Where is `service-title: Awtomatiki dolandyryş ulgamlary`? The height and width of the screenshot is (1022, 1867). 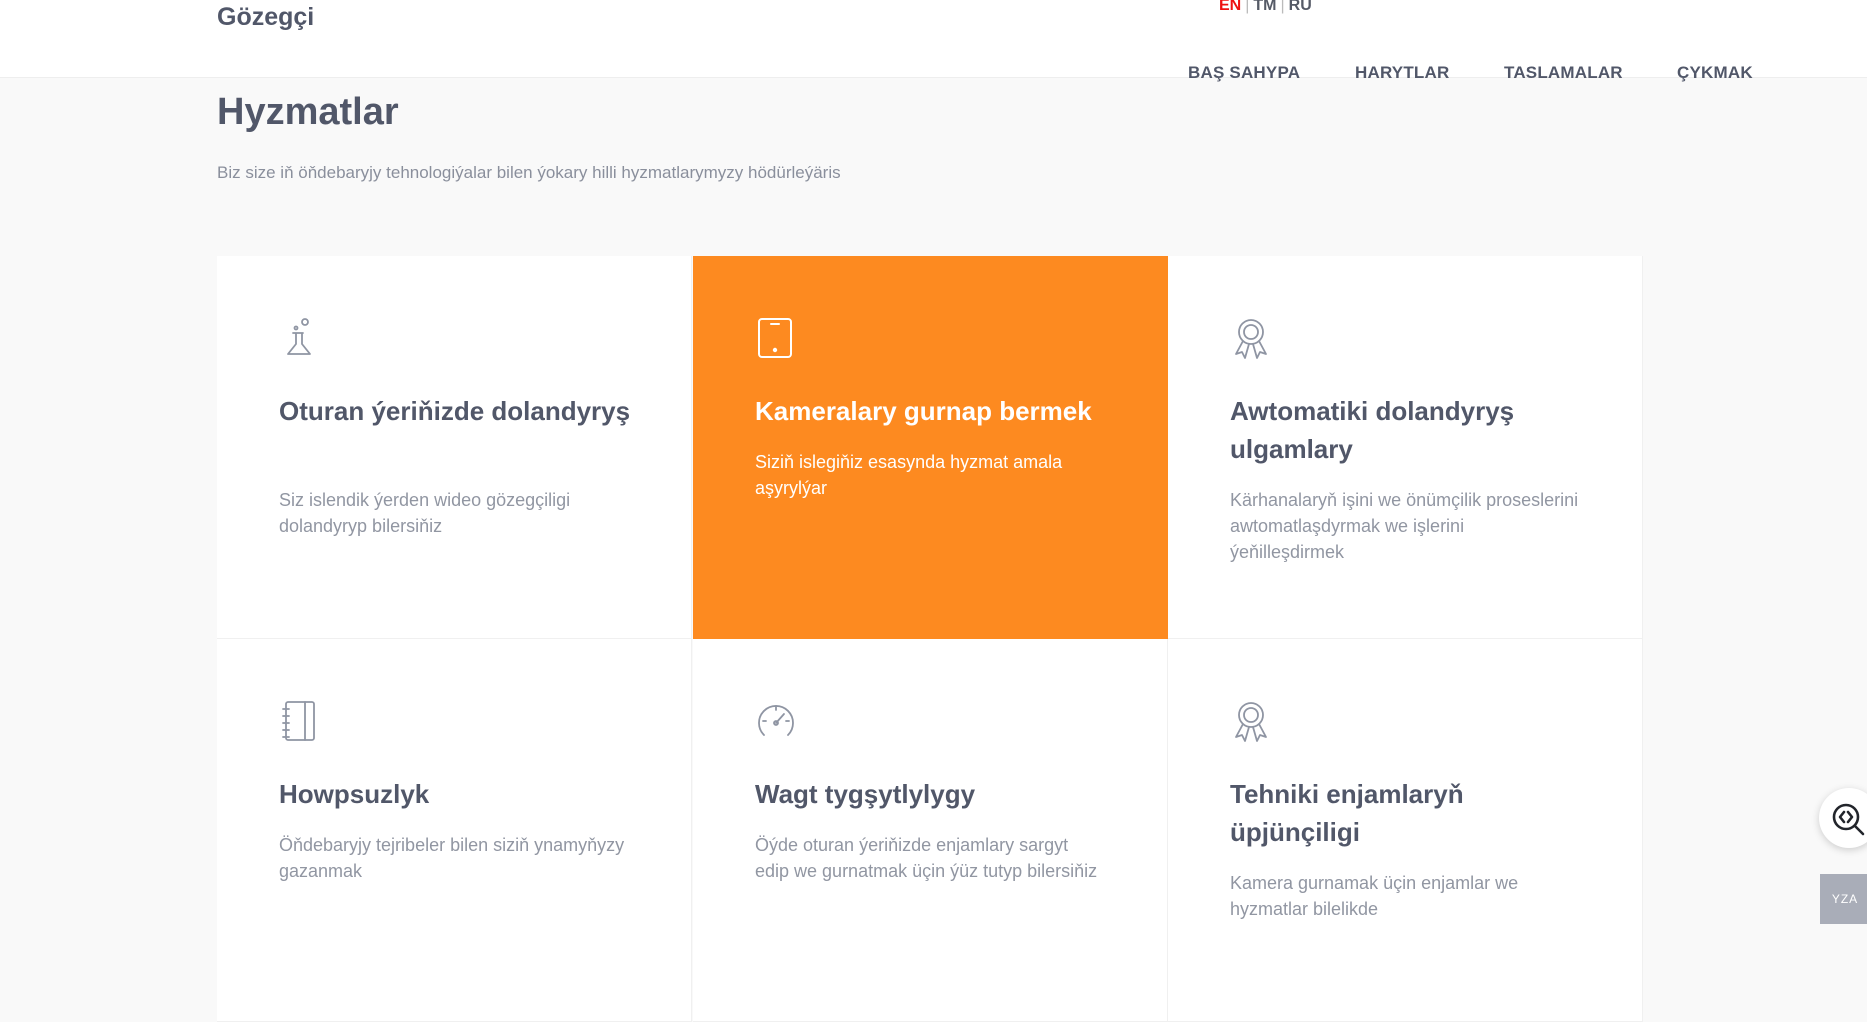 service-title: Awtomatiki dolandyryş ulgamlary is located at coordinates (1372, 430).